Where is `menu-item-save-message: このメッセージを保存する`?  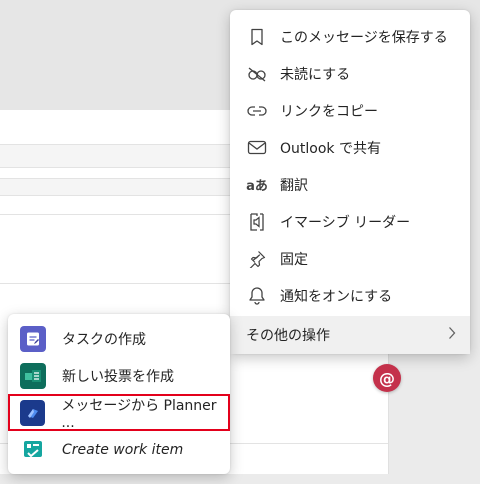 menu-item-save-message: このメッセージを保存する is located at coordinates (350, 36).